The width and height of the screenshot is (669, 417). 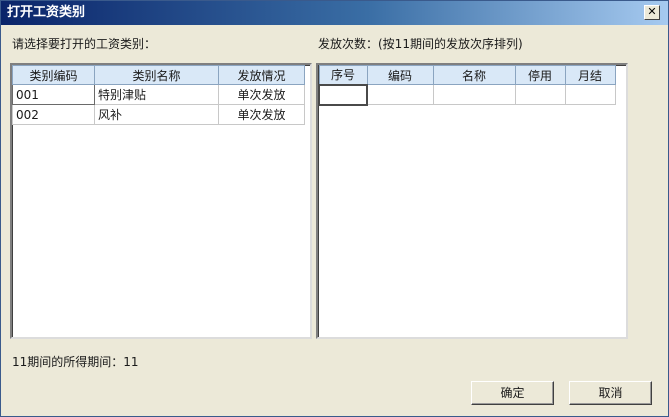 What do you see at coordinates (474, 94) in the screenshot?
I see `name-cell` at bounding box center [474, 94].